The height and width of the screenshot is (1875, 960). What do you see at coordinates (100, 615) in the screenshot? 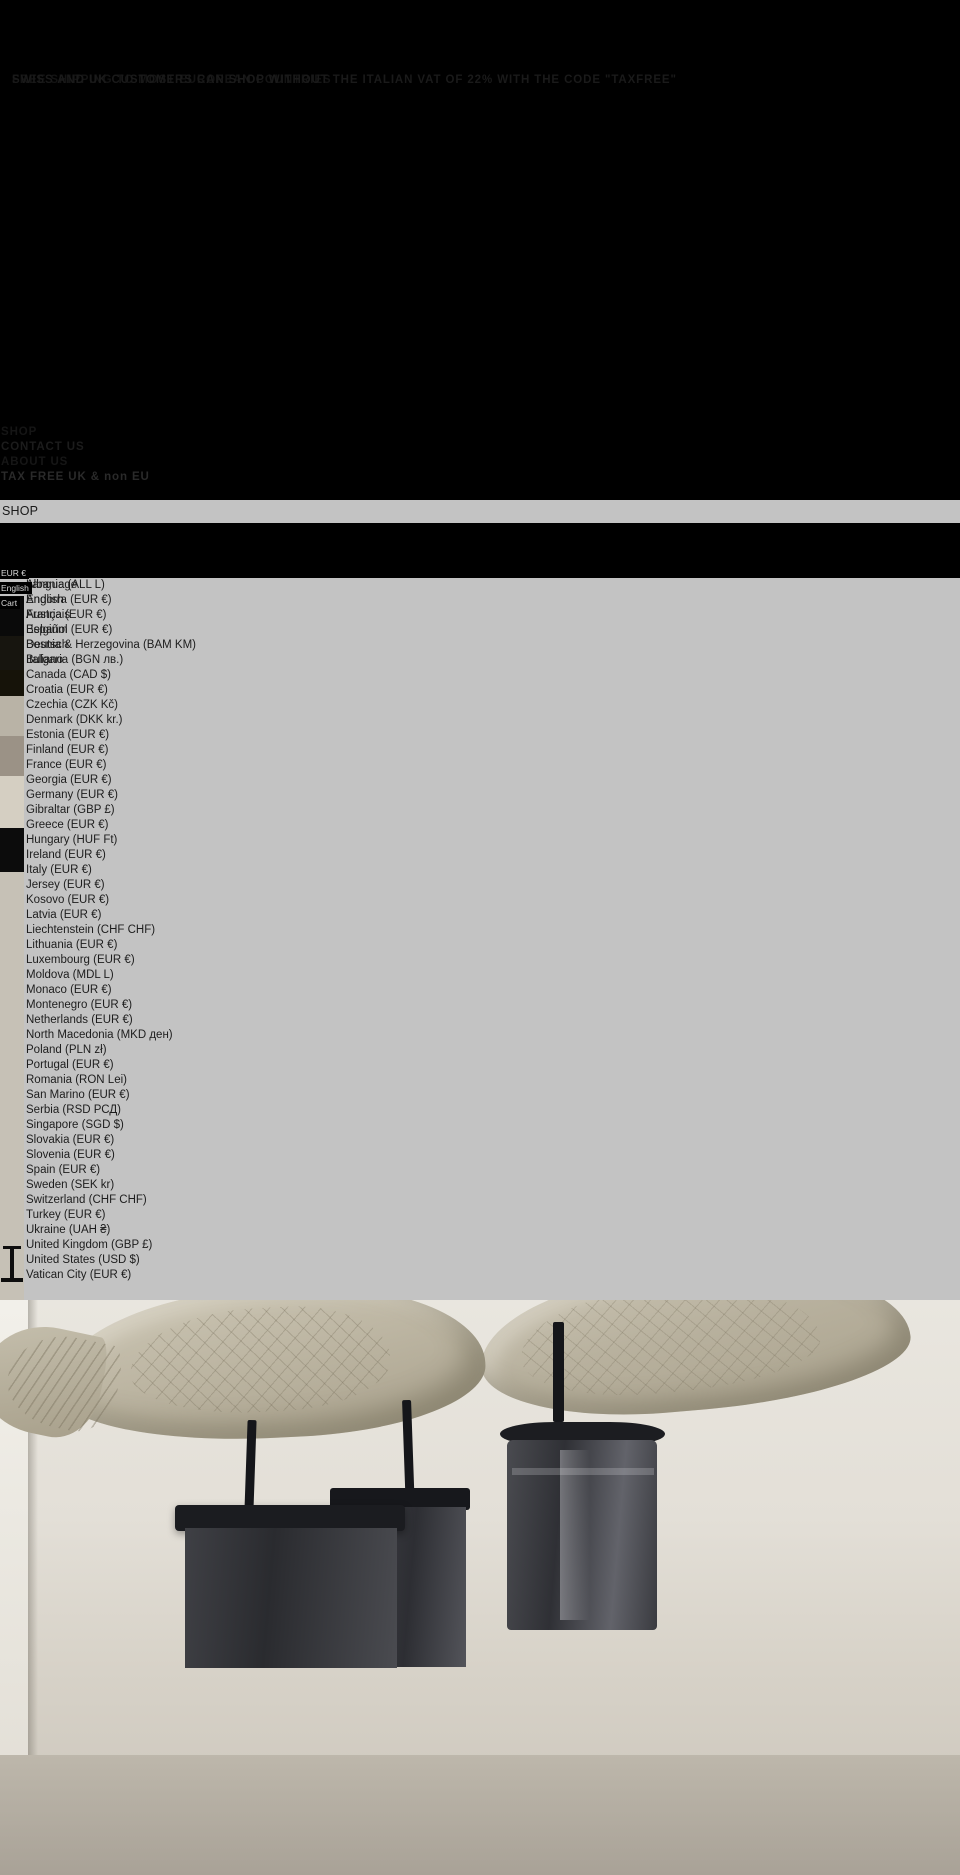
I see `language-option: Français` at bounding box center [100, 615].